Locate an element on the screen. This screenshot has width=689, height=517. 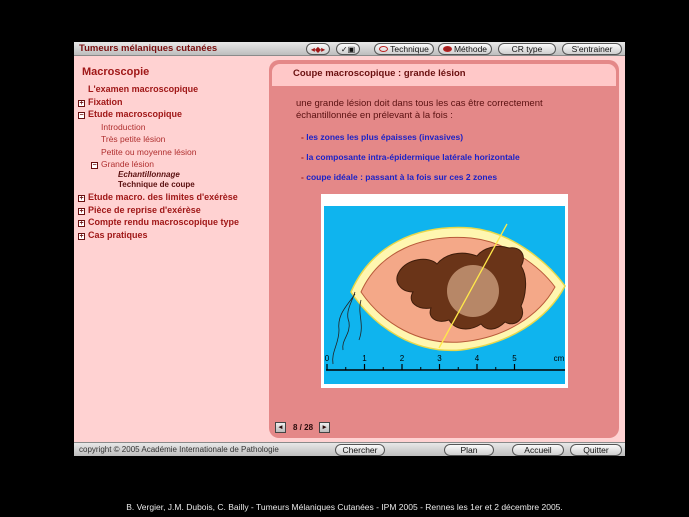
quitter-button: Quitter is located at coordinates (596, 450).